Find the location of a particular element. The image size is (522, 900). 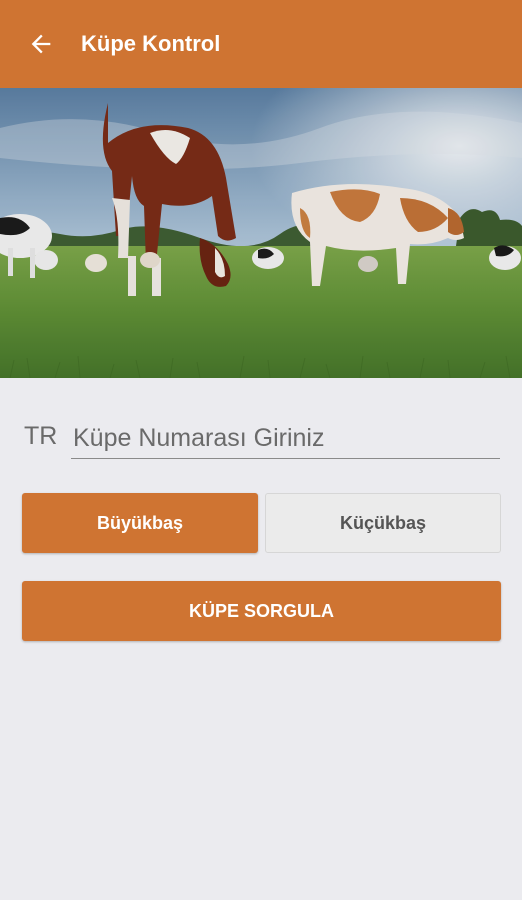

ear-tag-input is located at coordinates (285, 438).